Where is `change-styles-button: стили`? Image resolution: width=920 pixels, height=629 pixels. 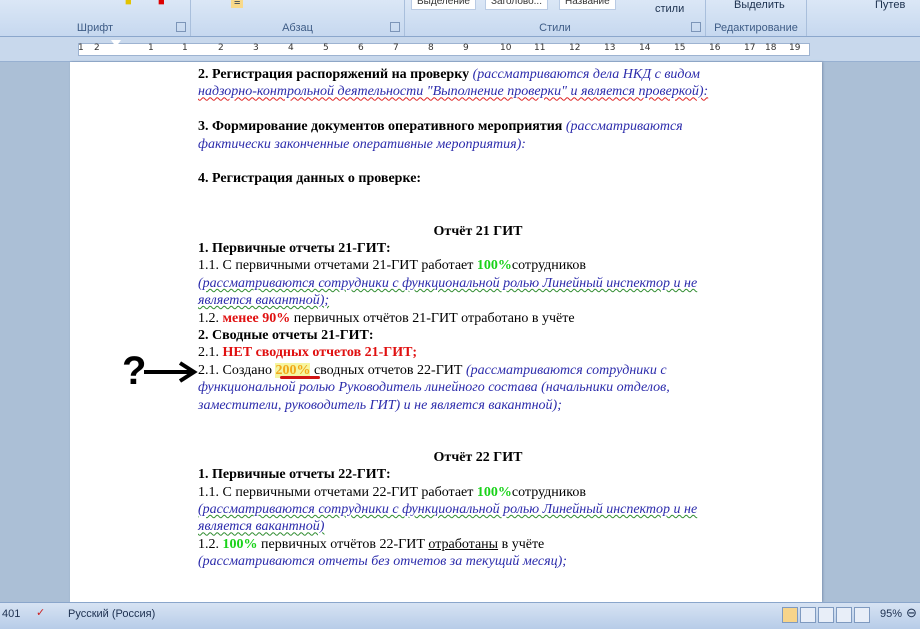
change-styles-button: стили is located at coordinates (669, 9).